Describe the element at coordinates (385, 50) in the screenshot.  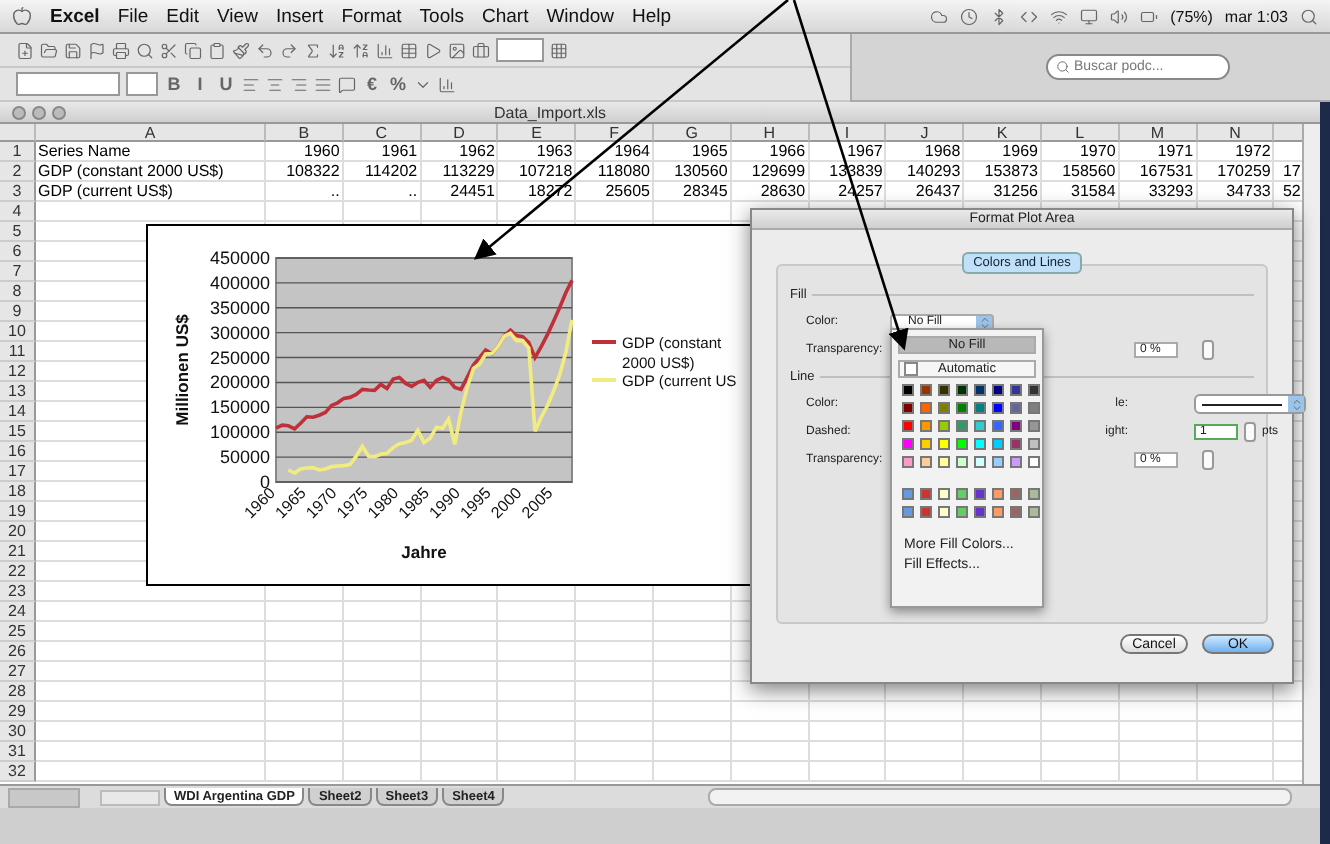
I see `bar-chart-icon` at that location.